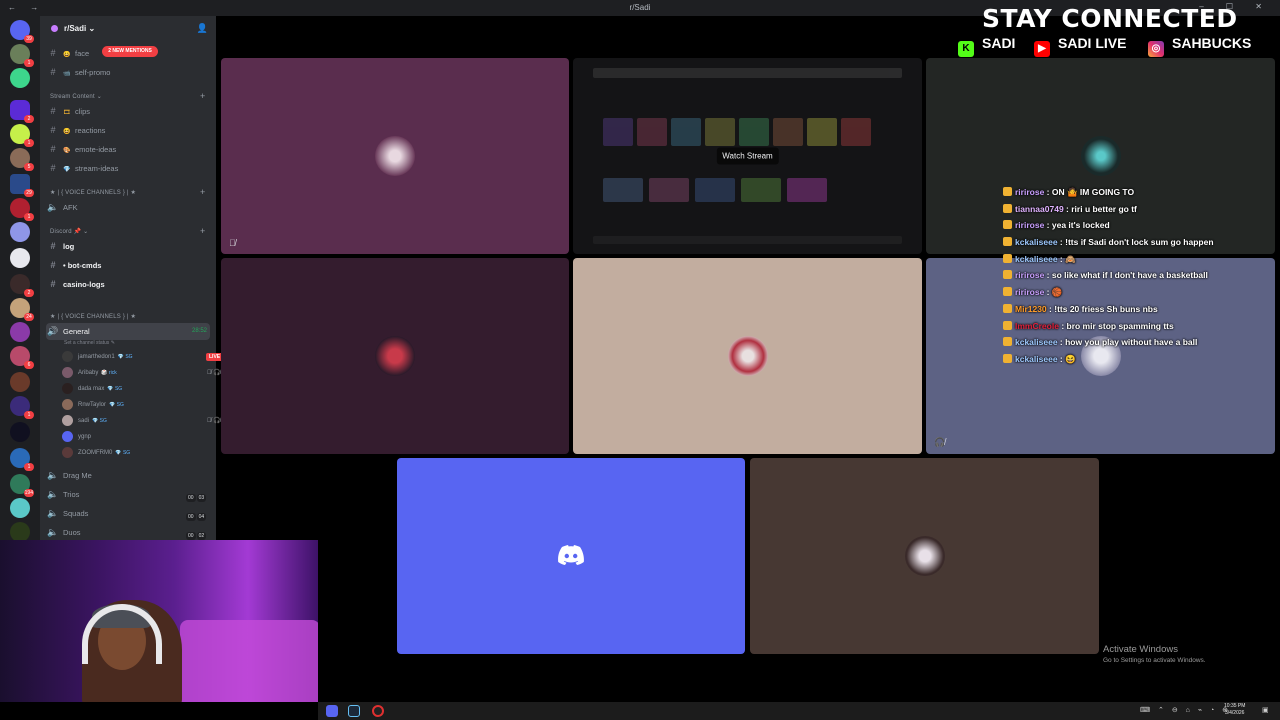 The image size is (1280, 720). I want to click on category-stream-content: Stream Content ⌄ +, so click(127, 96).